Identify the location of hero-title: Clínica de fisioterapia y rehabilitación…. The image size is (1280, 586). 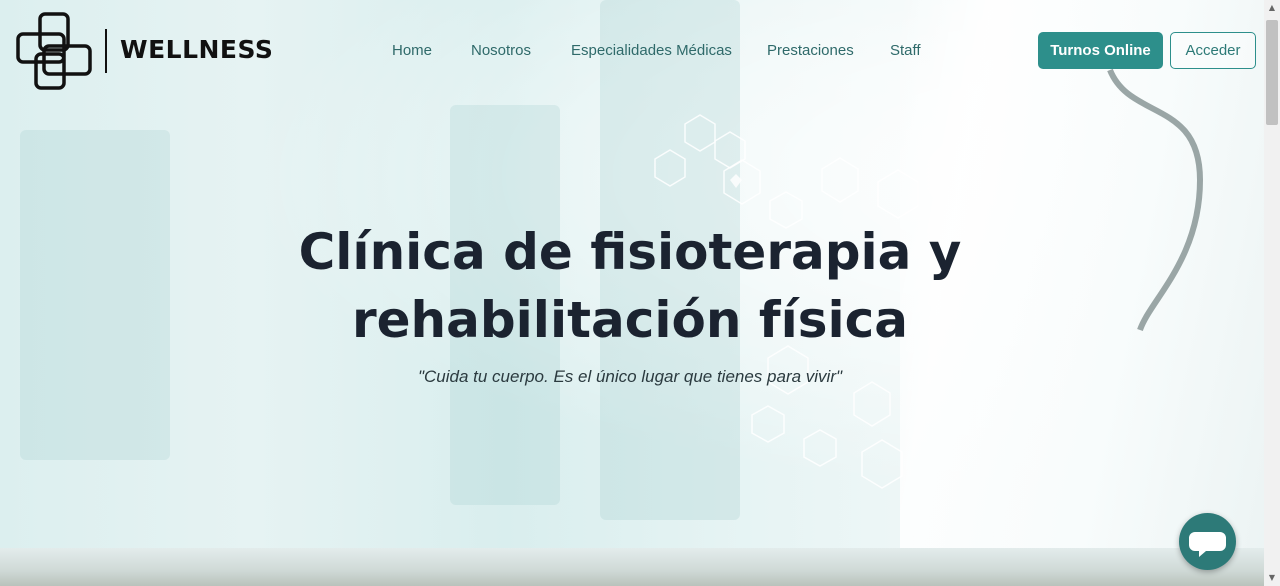
(630, 286).